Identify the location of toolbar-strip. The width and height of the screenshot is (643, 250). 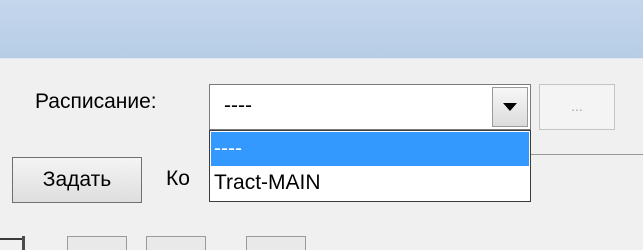
(321, 239).